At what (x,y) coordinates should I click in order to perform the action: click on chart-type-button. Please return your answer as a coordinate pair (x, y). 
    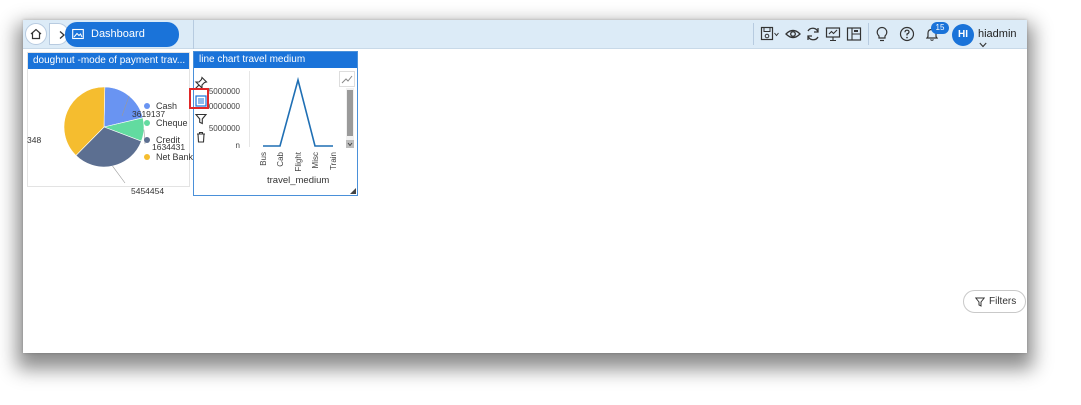
    Looking at the image, I should click on (347, 79).